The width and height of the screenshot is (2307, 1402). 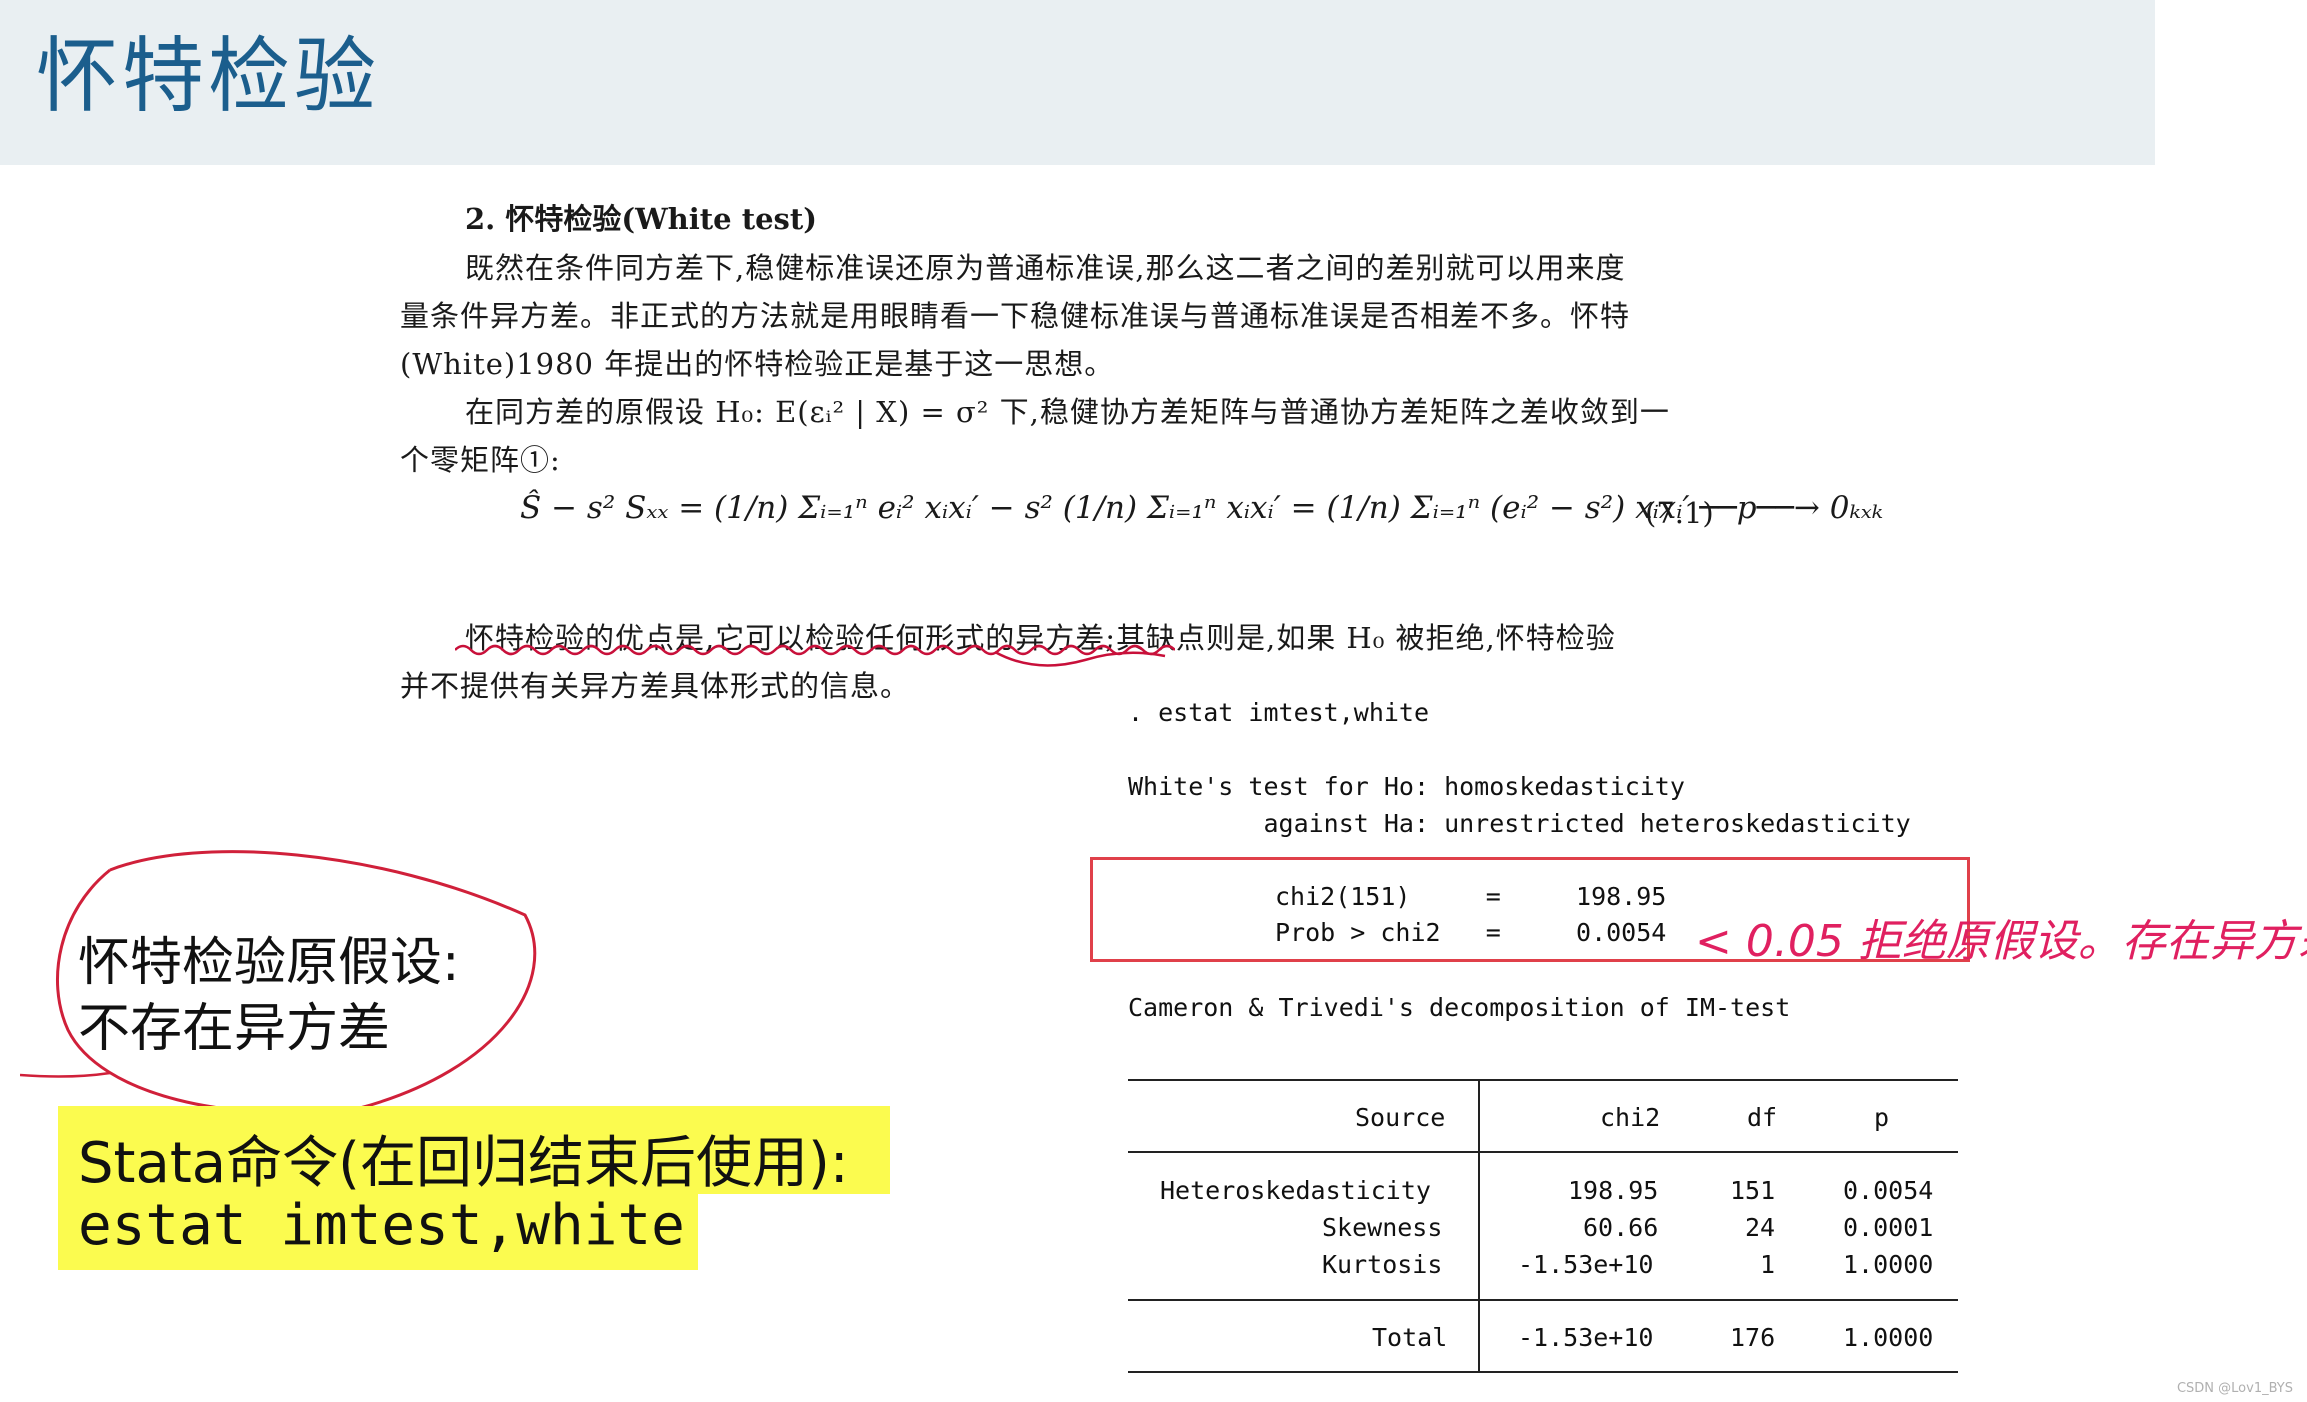 What do you see at coordinates (1613, 1190) in the screenshot?
I see `table-cell: 198.95` at bounding box center [1613, 1190].